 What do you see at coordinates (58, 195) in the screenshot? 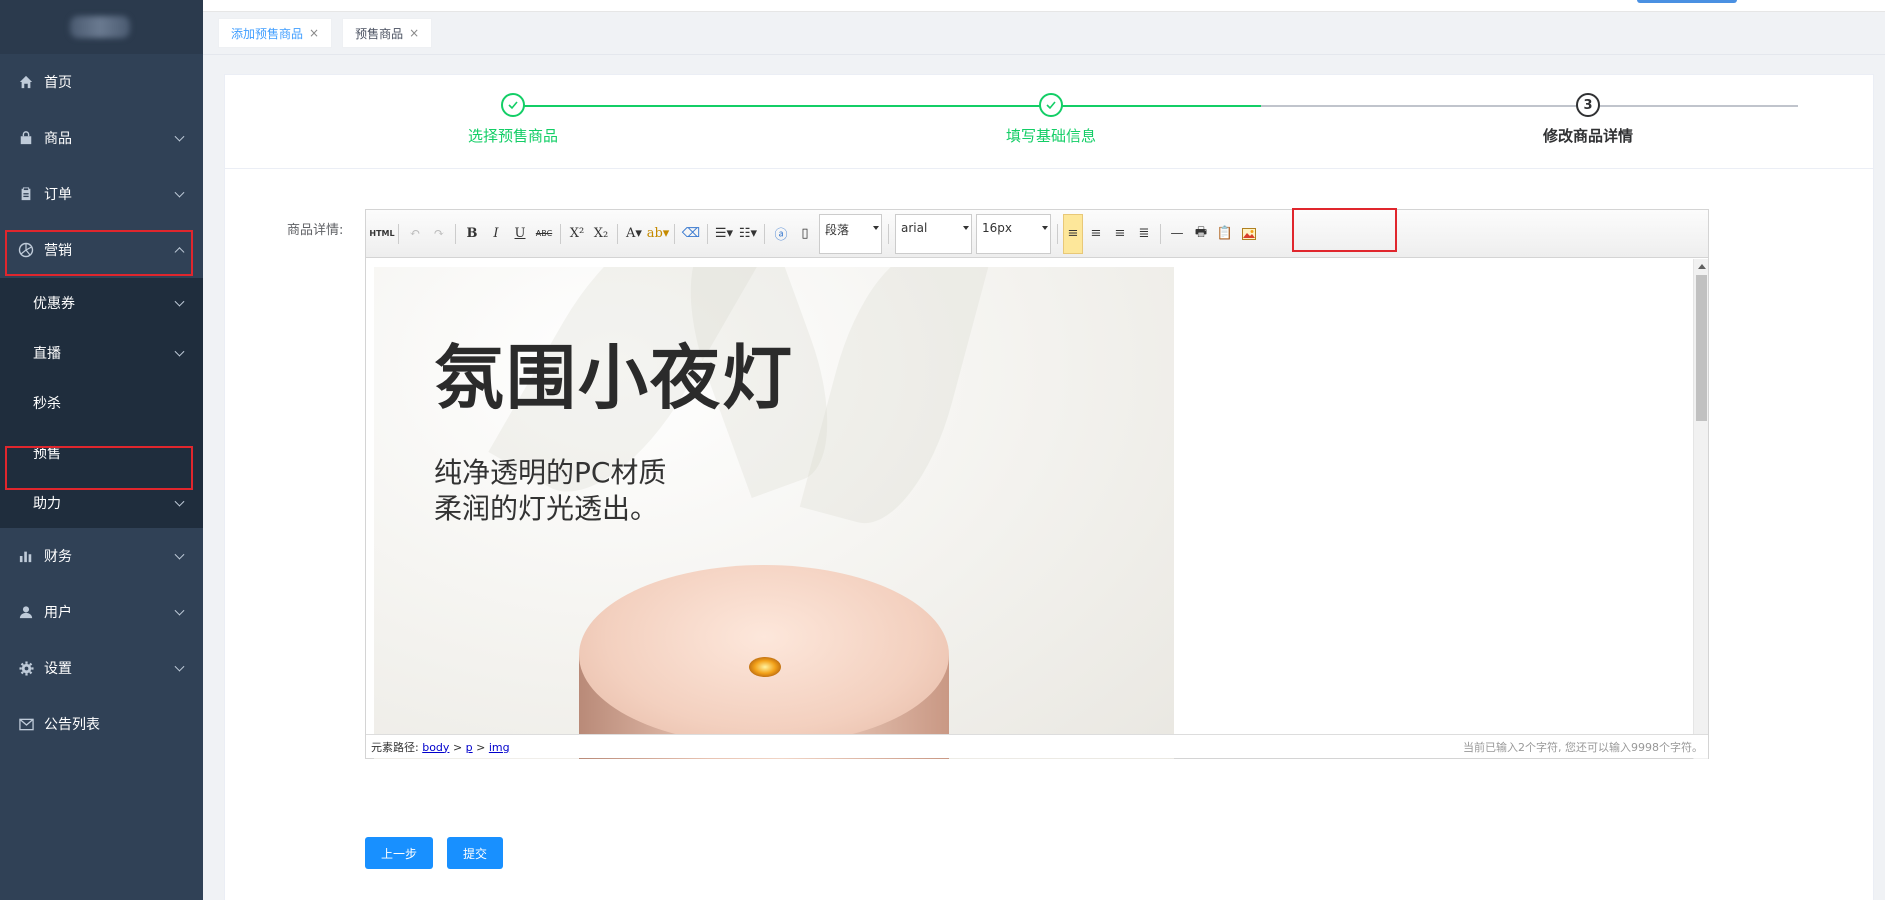
I see `sidebar-item-label: 订单` at bounding box center [58, 195].